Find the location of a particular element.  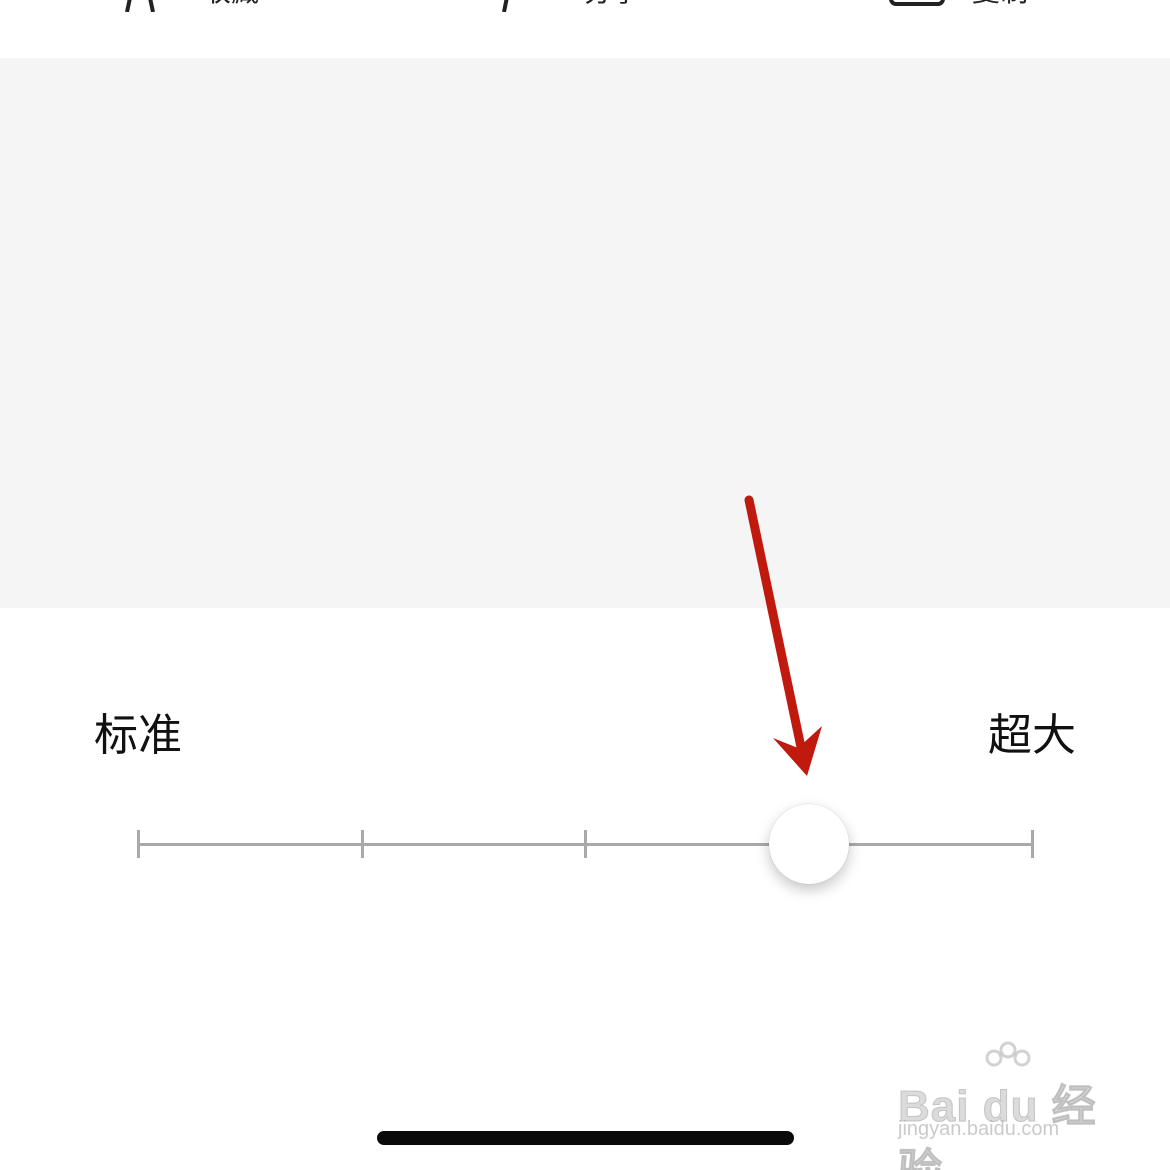

font-size-slider is located at coordinates (585, 844).